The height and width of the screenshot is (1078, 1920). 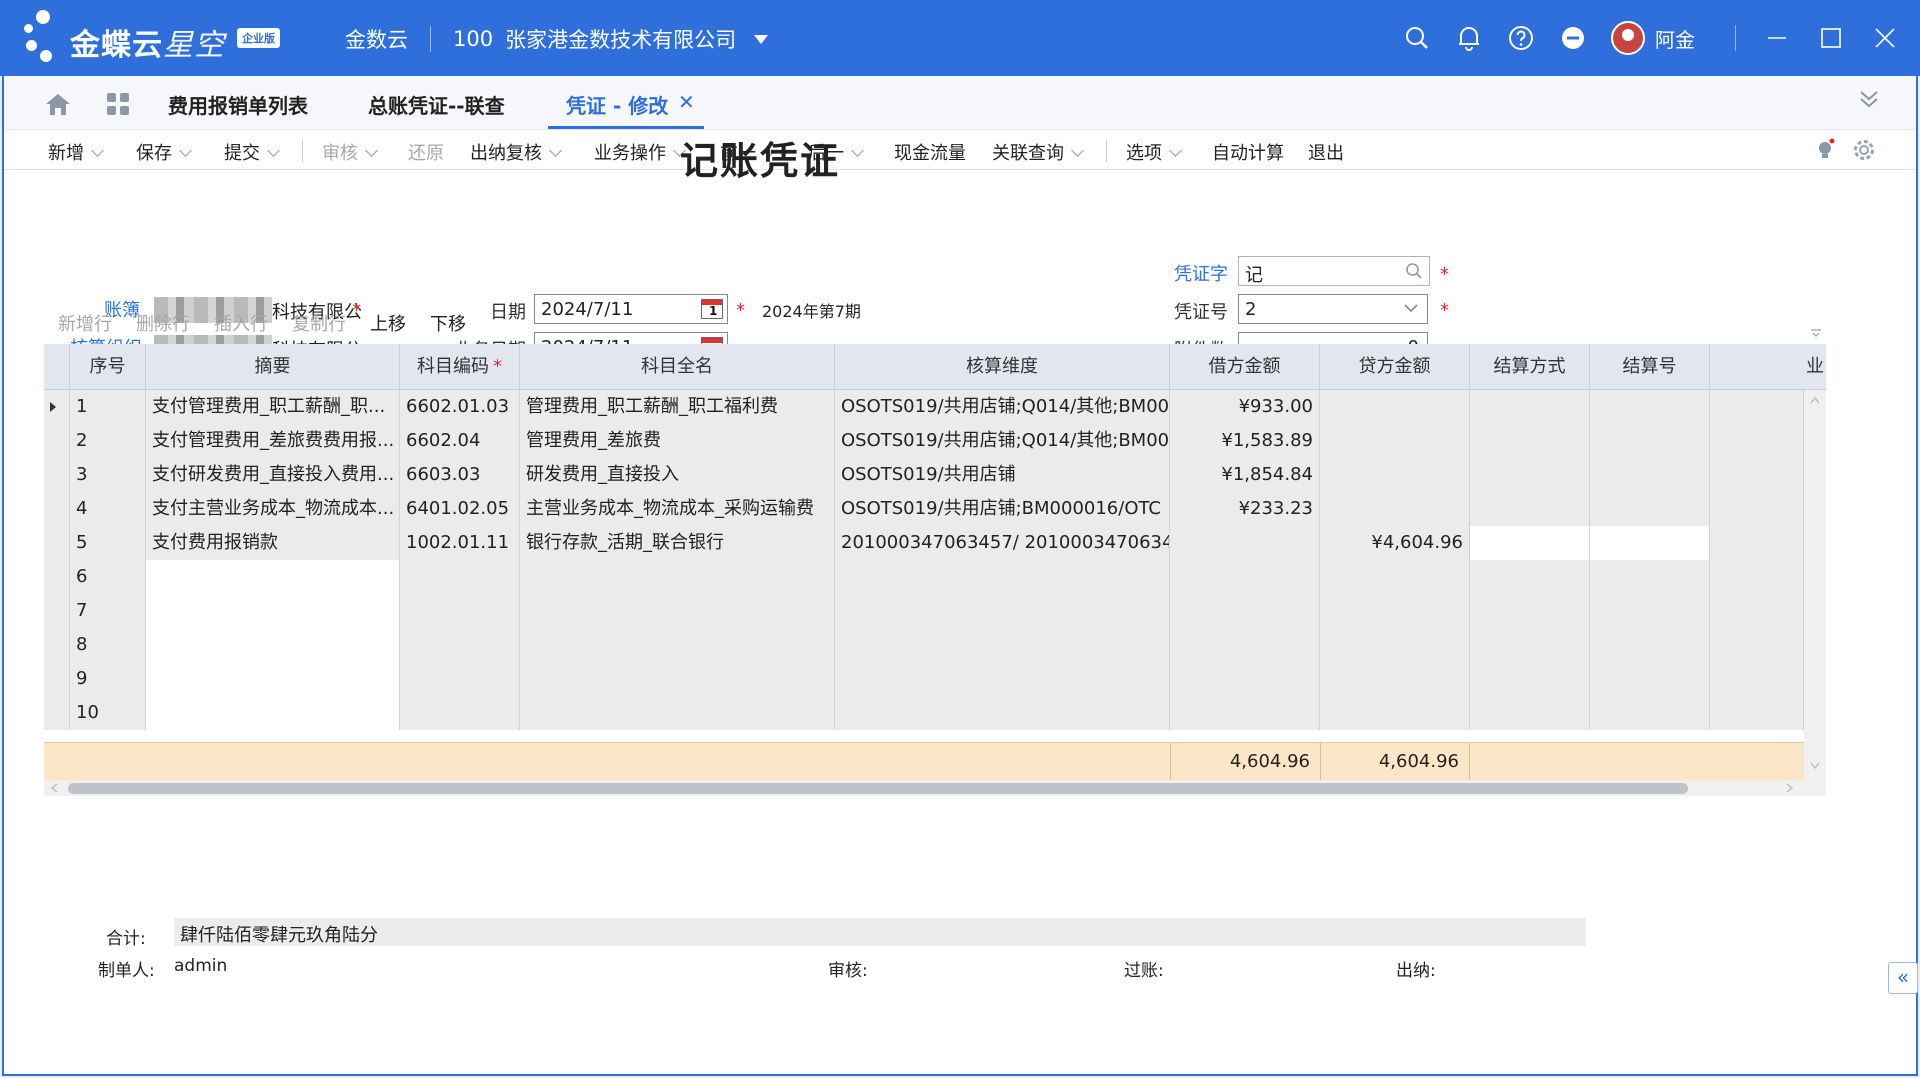 What do you see at coordinates (930, 152) in the screenshot?
I see `cash-flow-button: 现金流量` at bounding box center [930, 152].